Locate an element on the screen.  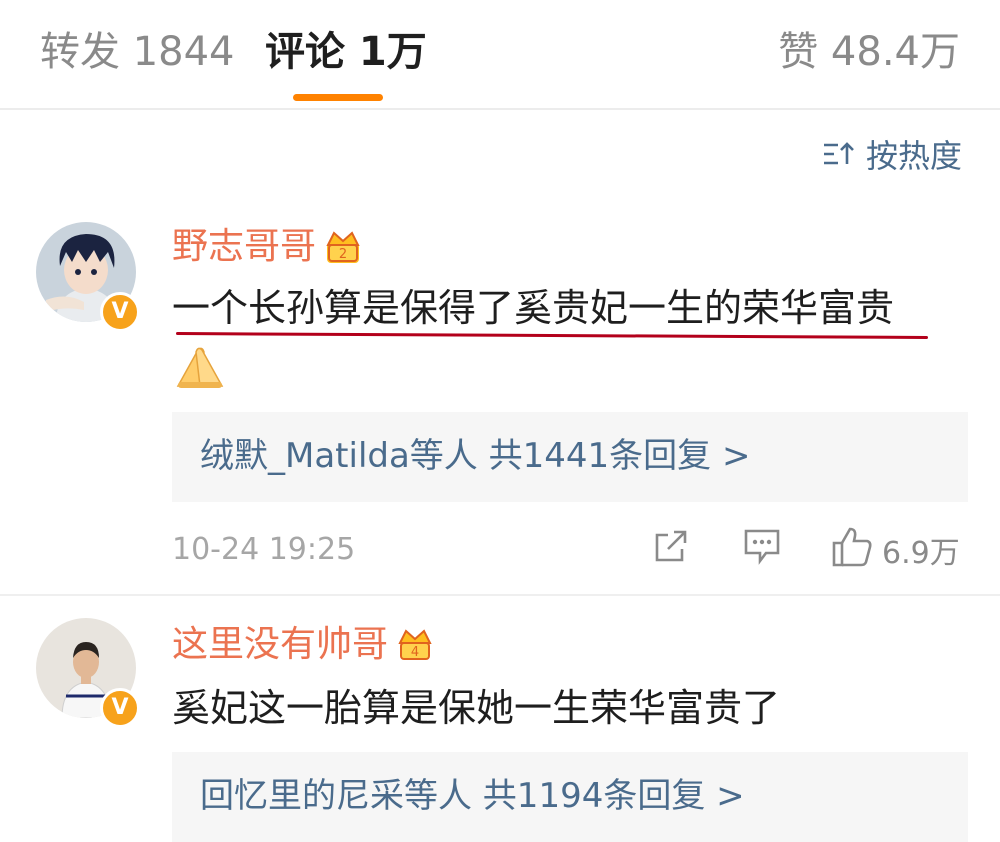
tab-repost: 转发 1844 is located at coordinates (137, 52).